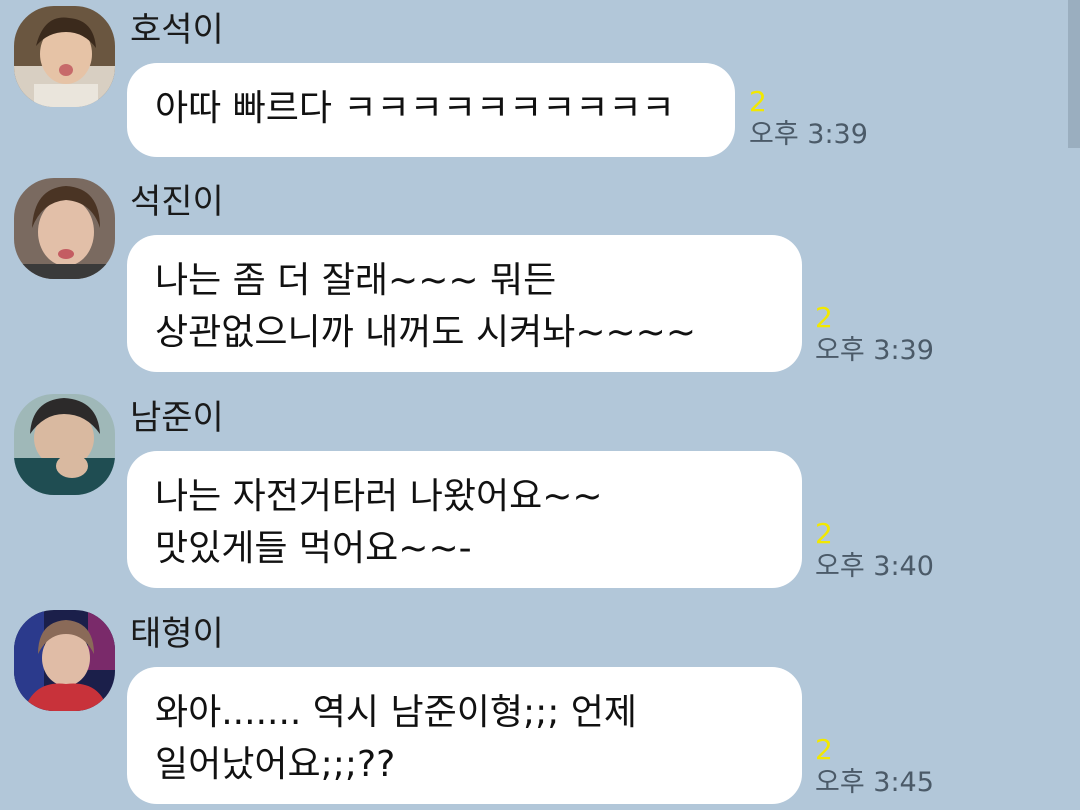  Describe the element at coordinates (415, 108) in the screenshot. I see `message-text: 아따 빠르다 ㅋㅋㅋㅋㅋㅋㅋㅋㅋㅋ` at that location.